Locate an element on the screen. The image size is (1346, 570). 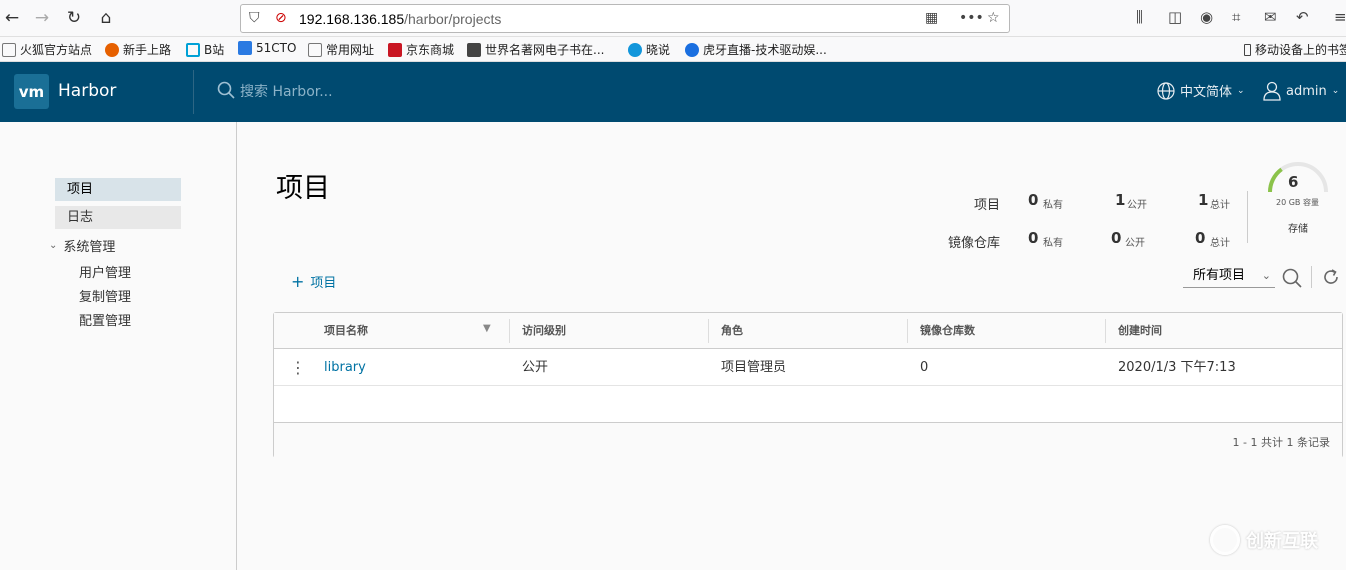
shield-icon: ⛉ is located at coordinates (254, 18).